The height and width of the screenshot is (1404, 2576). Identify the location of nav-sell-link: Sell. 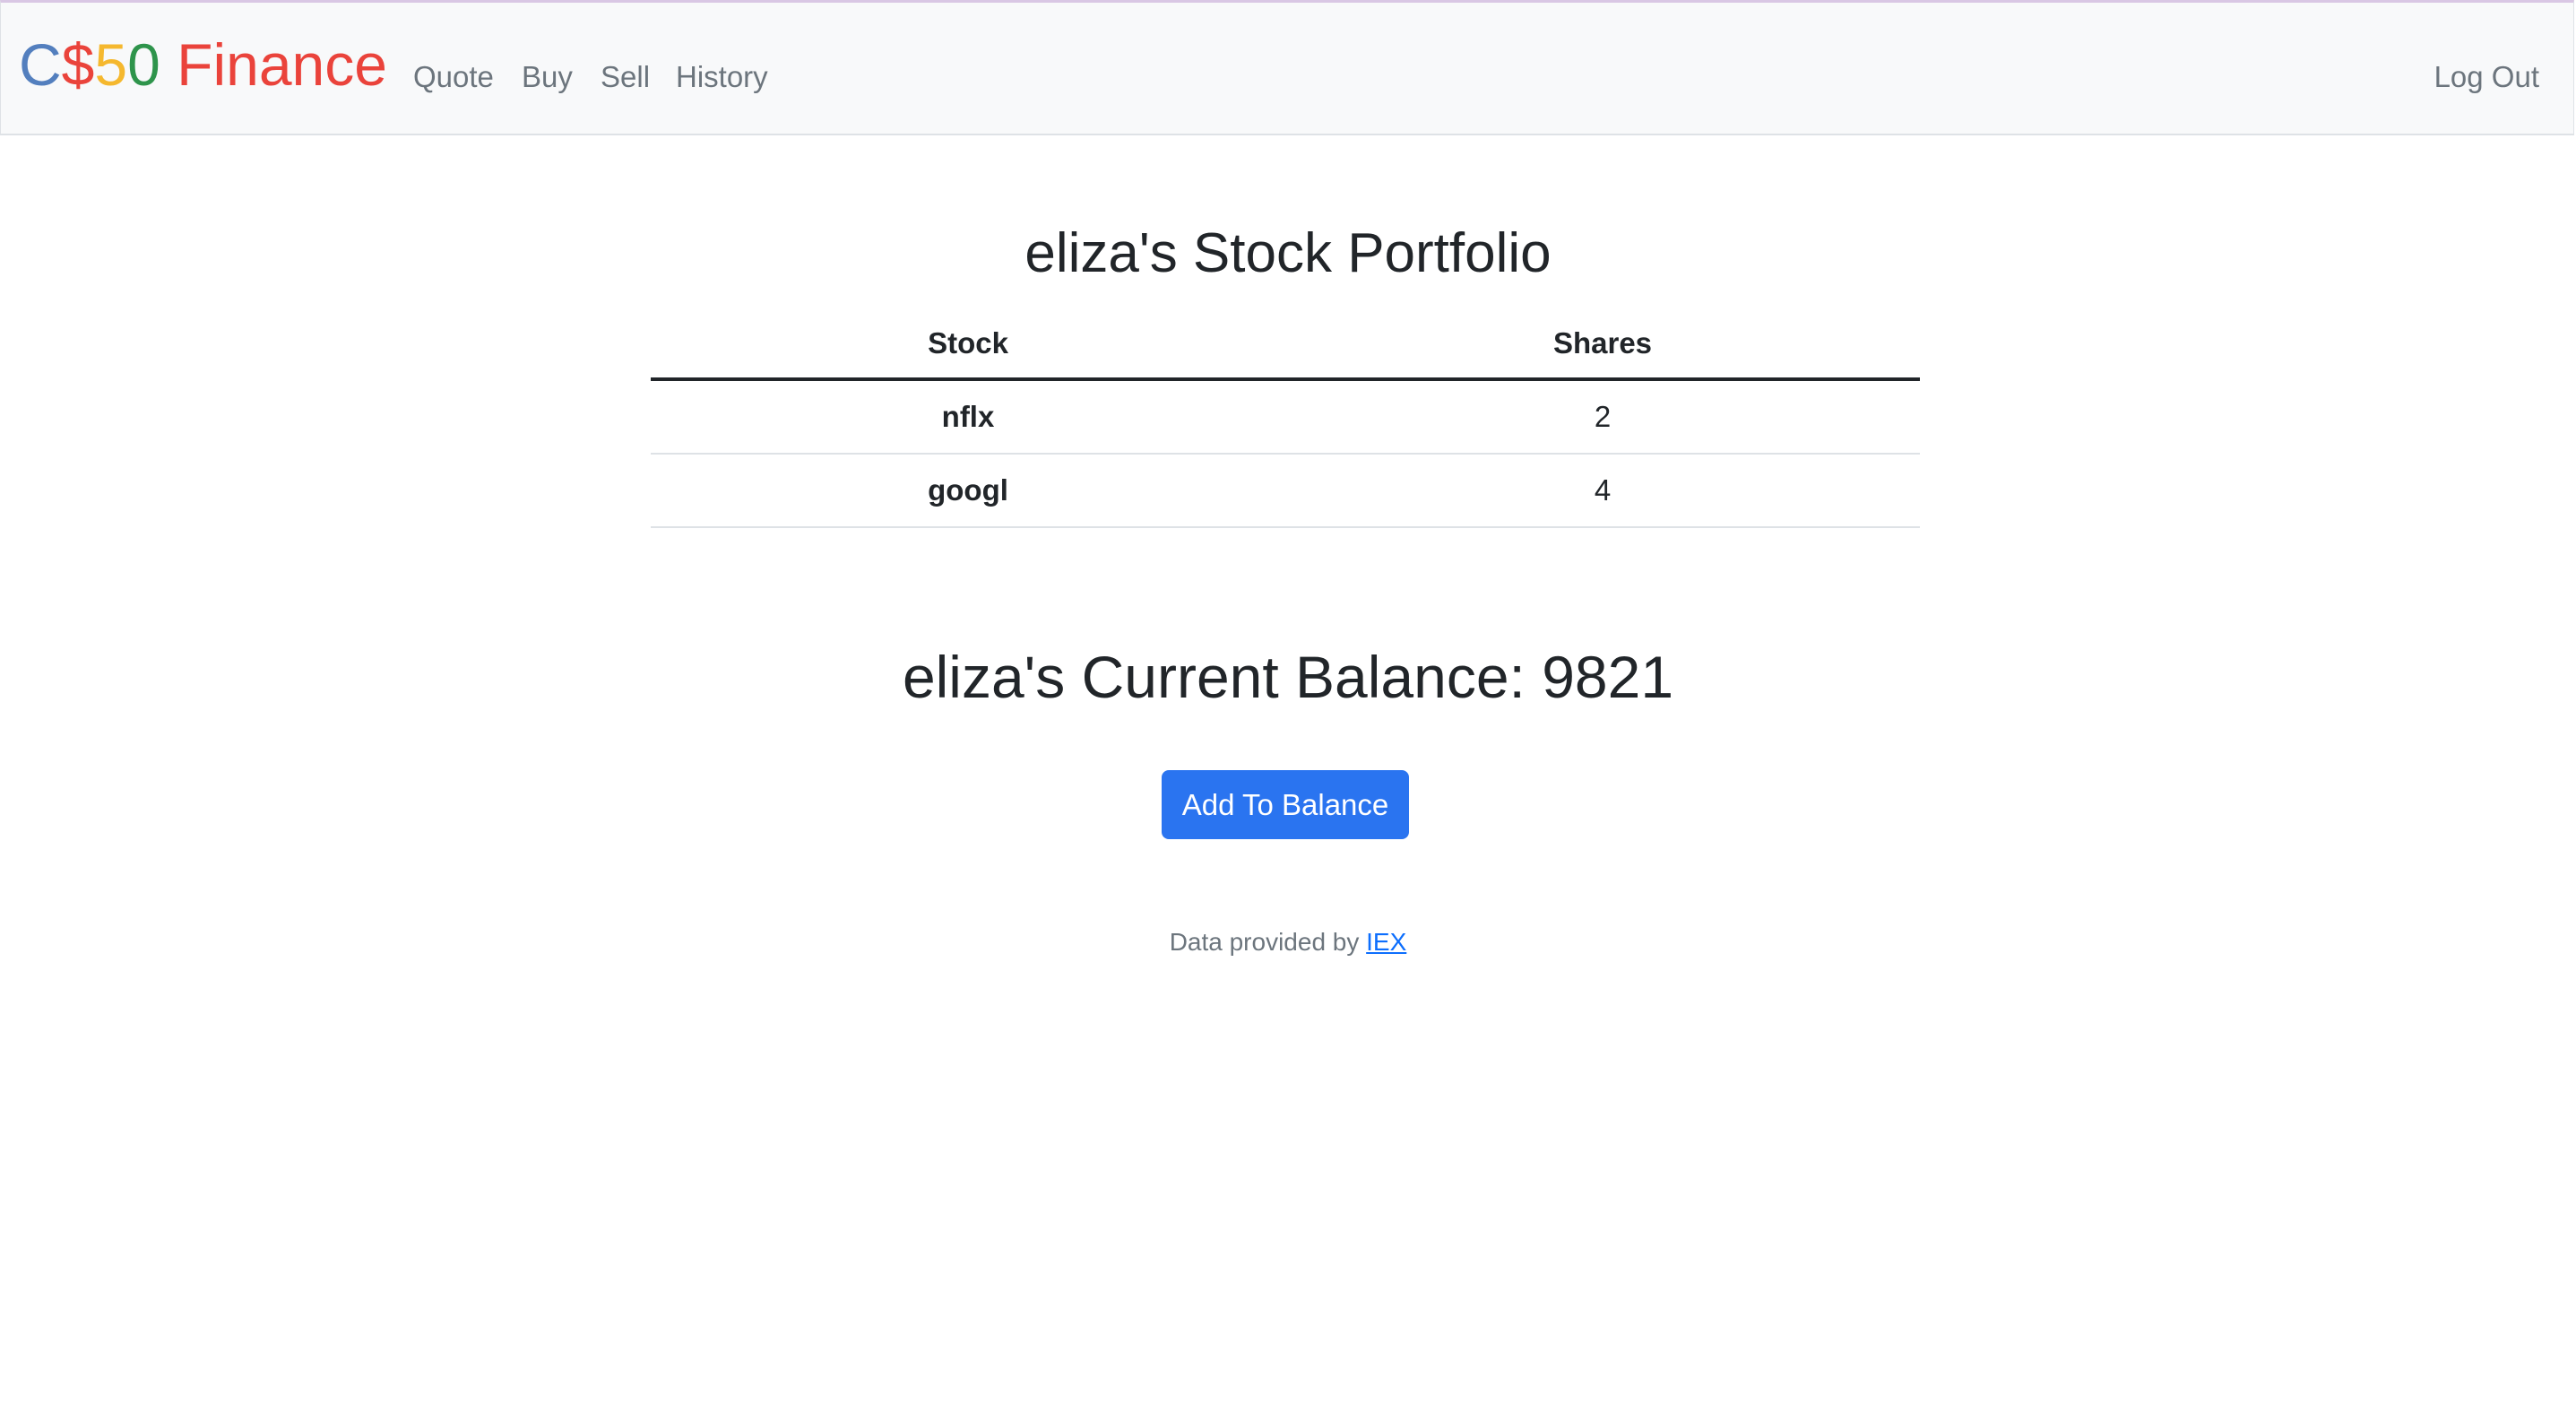
(625, 76).